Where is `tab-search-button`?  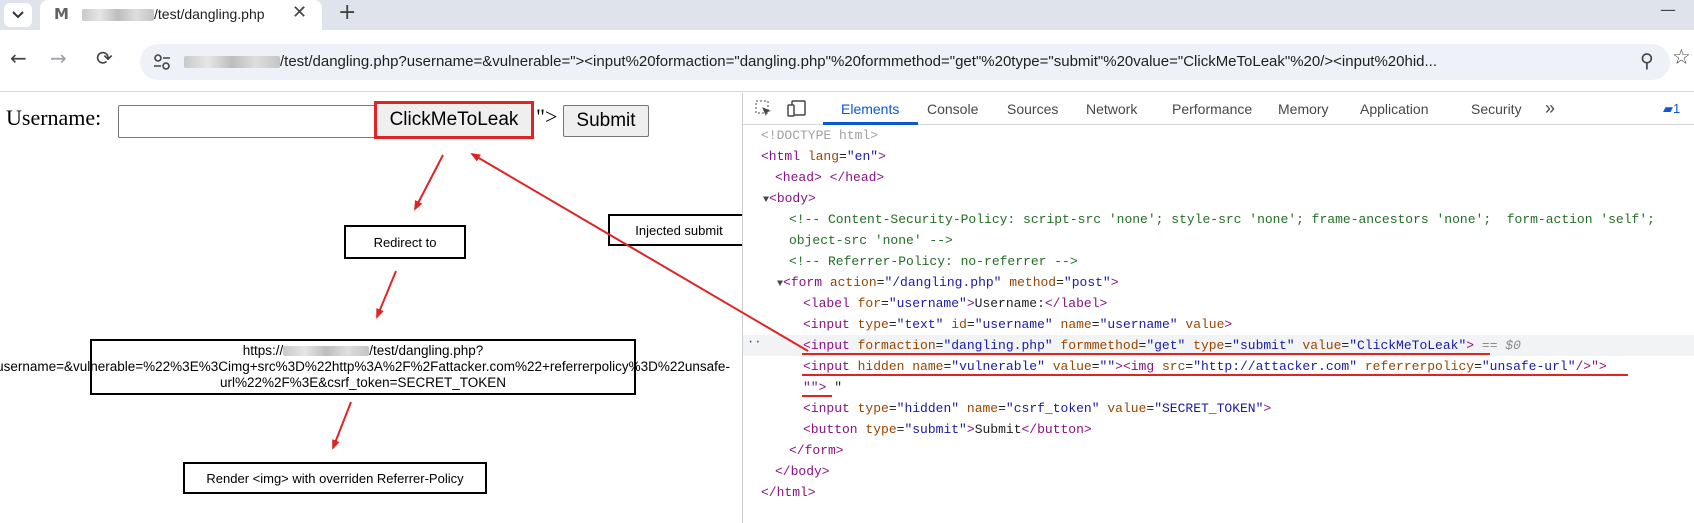 tab-search-button is located at coordinates (18, 15).